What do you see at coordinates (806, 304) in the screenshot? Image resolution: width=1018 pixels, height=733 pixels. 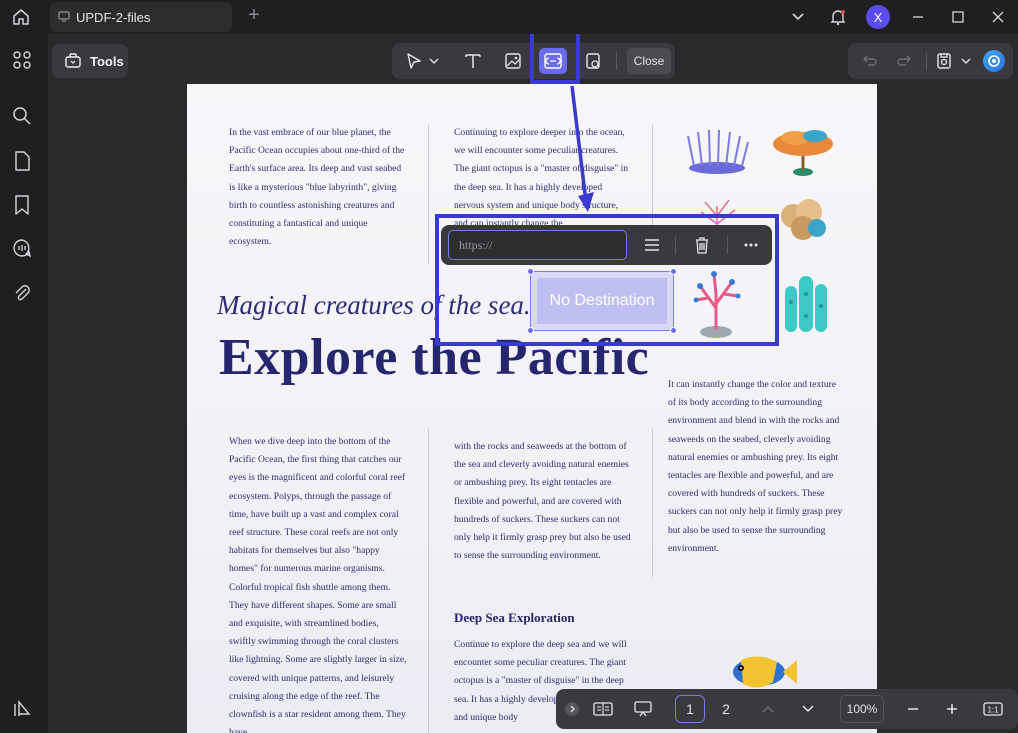 I see `coral-illustration-teal` at bounding box center [806, 304].